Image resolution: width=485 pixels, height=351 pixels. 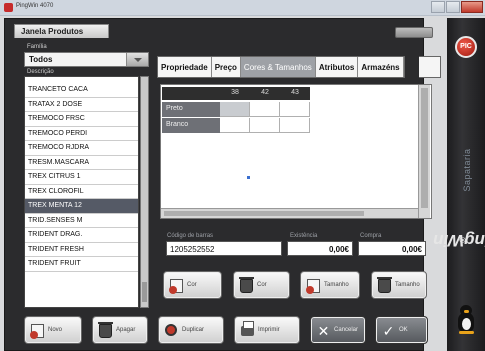 I want to click on gear-icon, so click(x=171, y=330).